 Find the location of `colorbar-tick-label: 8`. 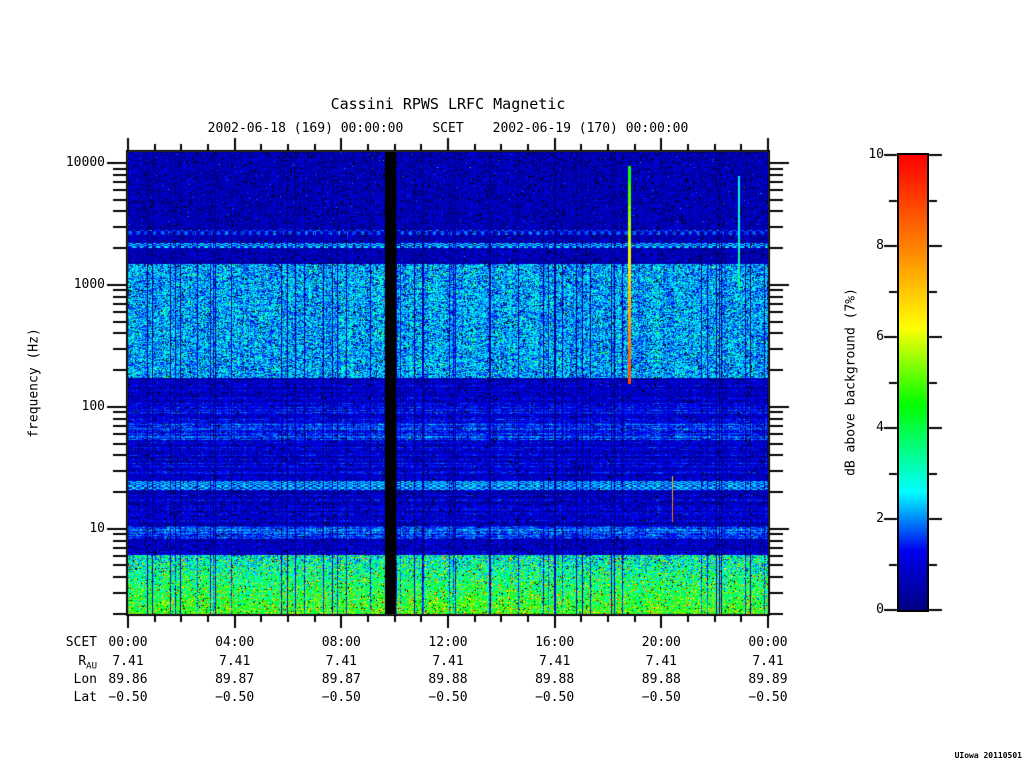

colorbar-tick-label: 8 is located at coordinates (880, 245).